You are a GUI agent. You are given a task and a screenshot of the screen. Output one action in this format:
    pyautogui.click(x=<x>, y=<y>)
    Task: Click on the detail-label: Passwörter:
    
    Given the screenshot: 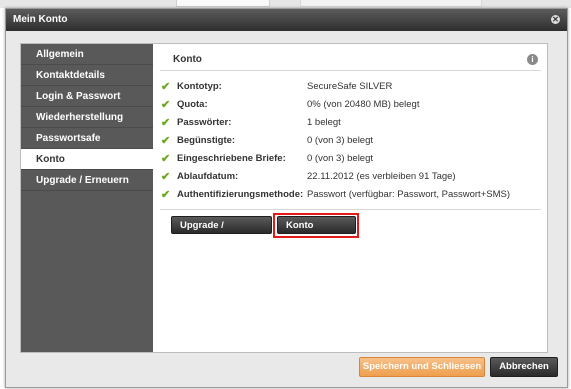 What is the action you would take?
    pyautogui.click(x=204, y=122)
    